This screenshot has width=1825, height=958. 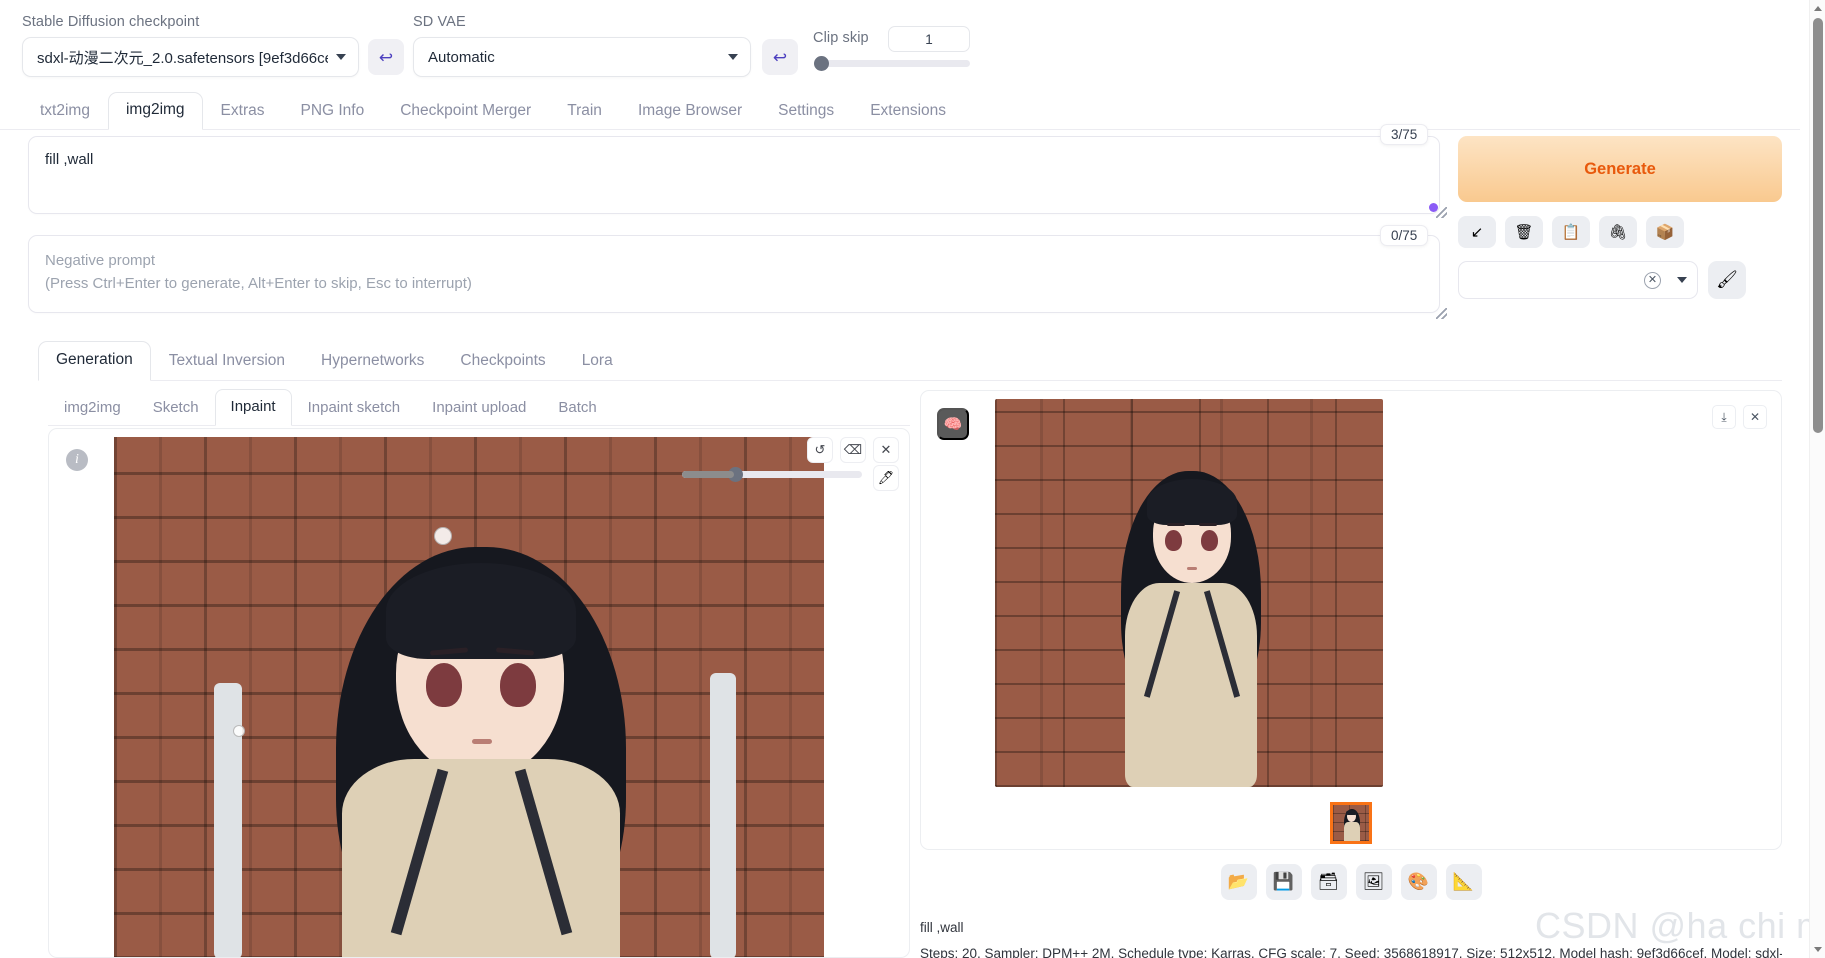 I want to click on tab-txt2img: txt2img, so click(x=65, y=111).